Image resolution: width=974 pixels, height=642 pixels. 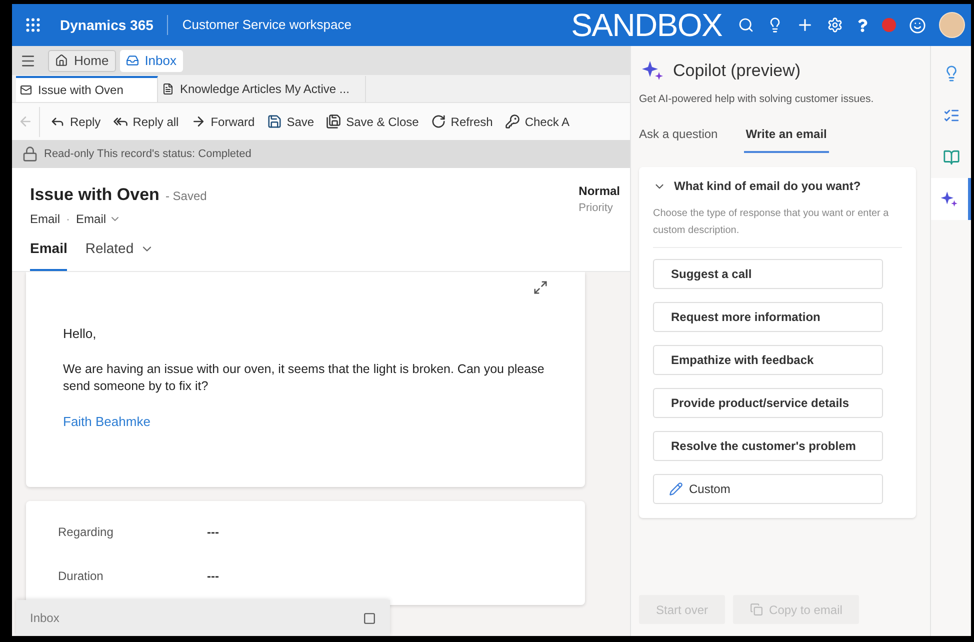 What do you see at coordinates (151, 61) in the screenshot?
I see `nav-tab: Inbox` at bounding box center [151, 61].